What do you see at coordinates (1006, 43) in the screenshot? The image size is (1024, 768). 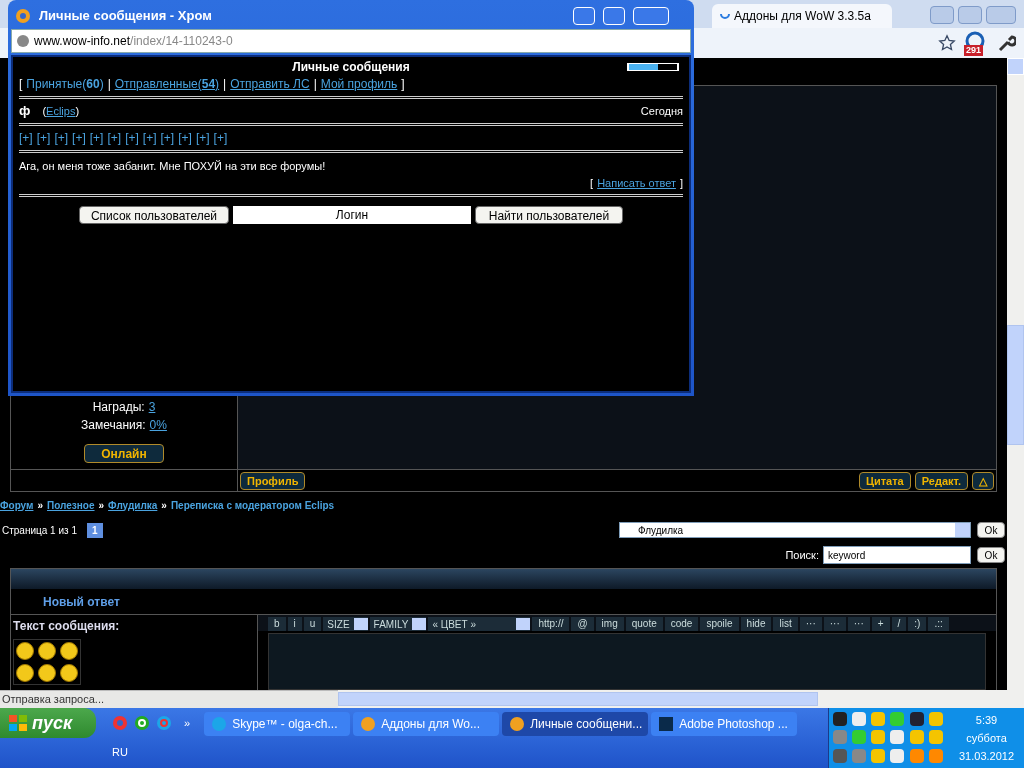 I see `wrench-icon` at bounding box center [1006, 43].